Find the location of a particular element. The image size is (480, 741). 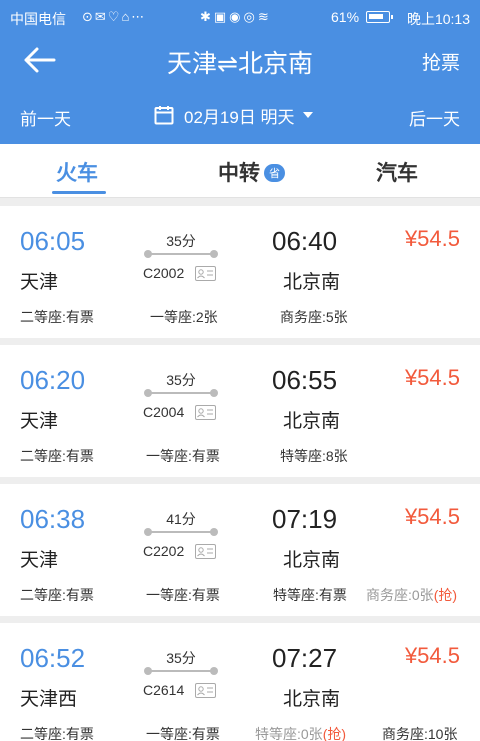

departure-time: 06:05 is located at coordinates (53, 241).